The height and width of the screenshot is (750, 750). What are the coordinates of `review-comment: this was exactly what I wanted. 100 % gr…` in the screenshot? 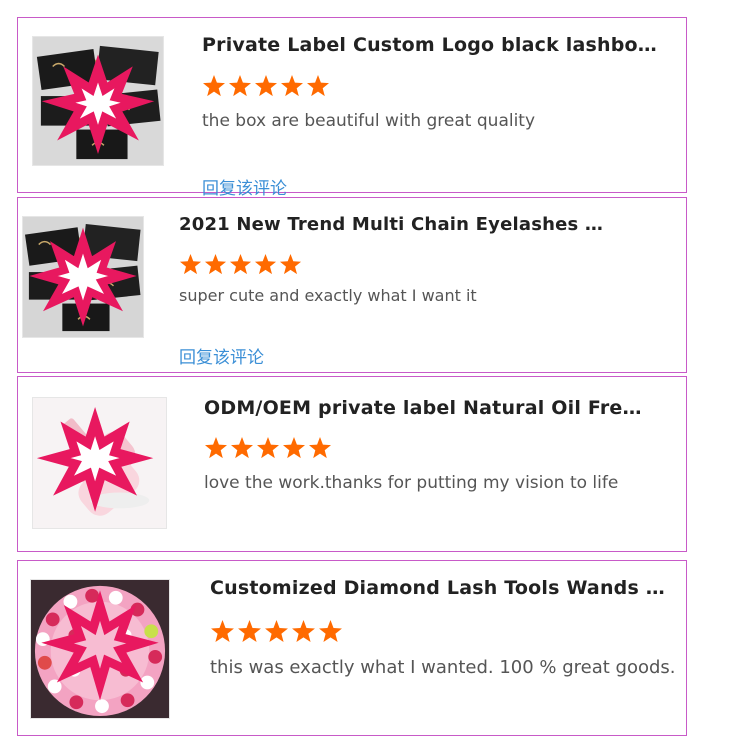 It's located at (443, 667).